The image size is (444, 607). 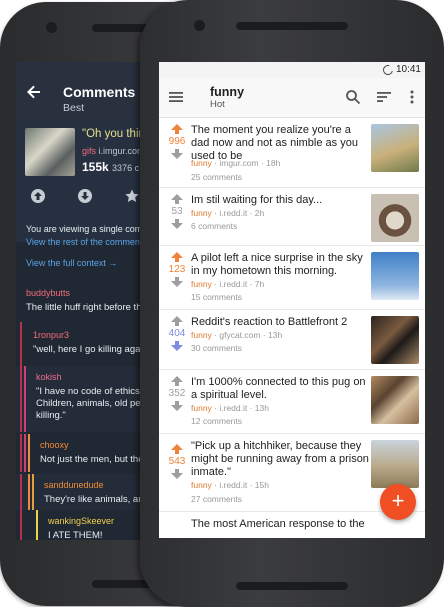 I want to click on post-score-line: 155k 3376 c, so click(x=110, y=167).